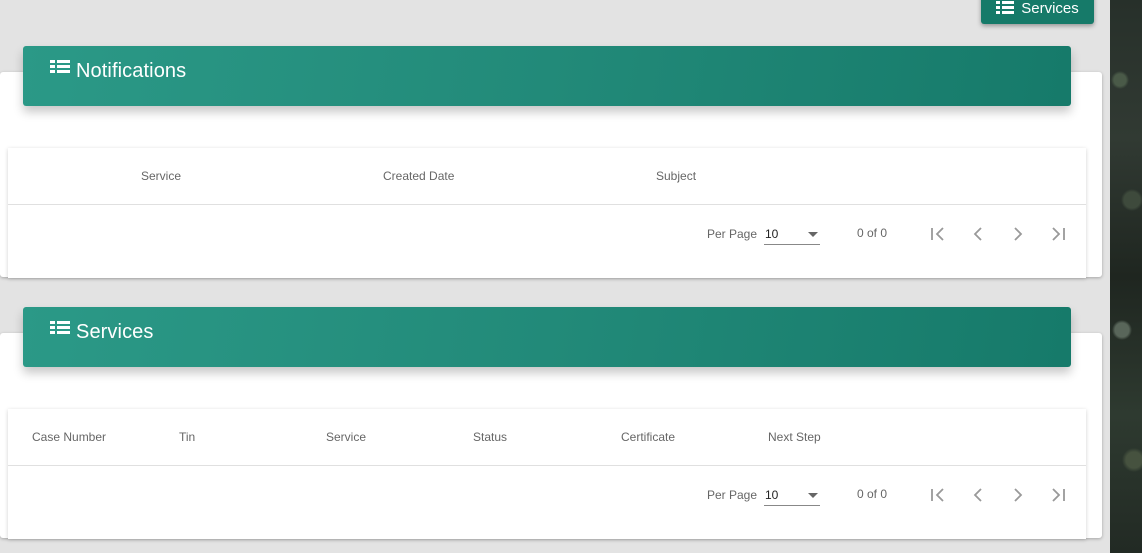 This screenshot has height=553, width=1142. What do you see at coordinates (418, 176) in the screenshot?
I see `column-header-created-date: Created Date` at bounding box center [418, 176].